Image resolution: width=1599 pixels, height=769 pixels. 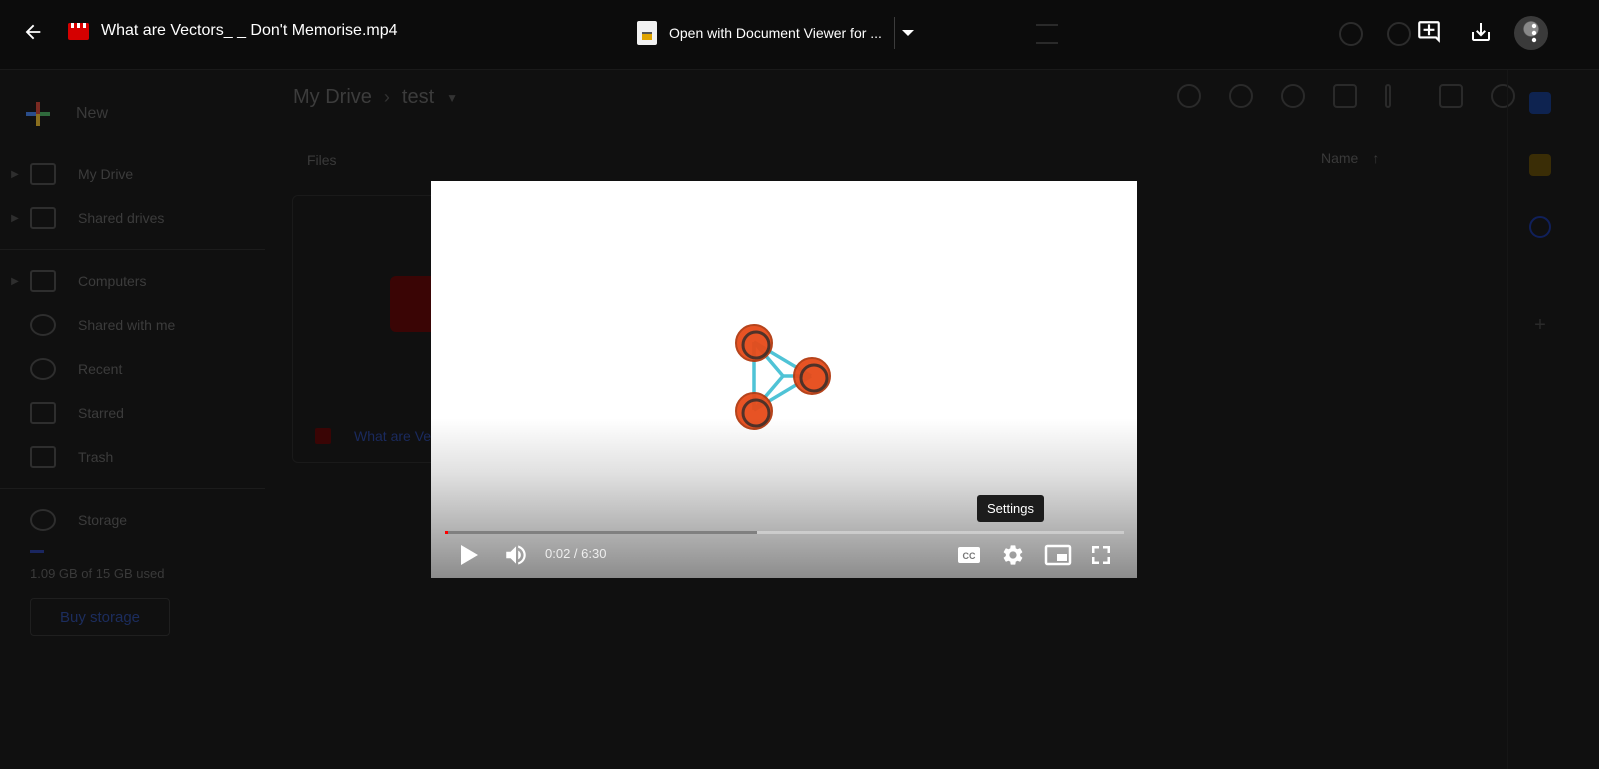 I want to click on breadcrumb-current: test, so click(x=418, y=97).